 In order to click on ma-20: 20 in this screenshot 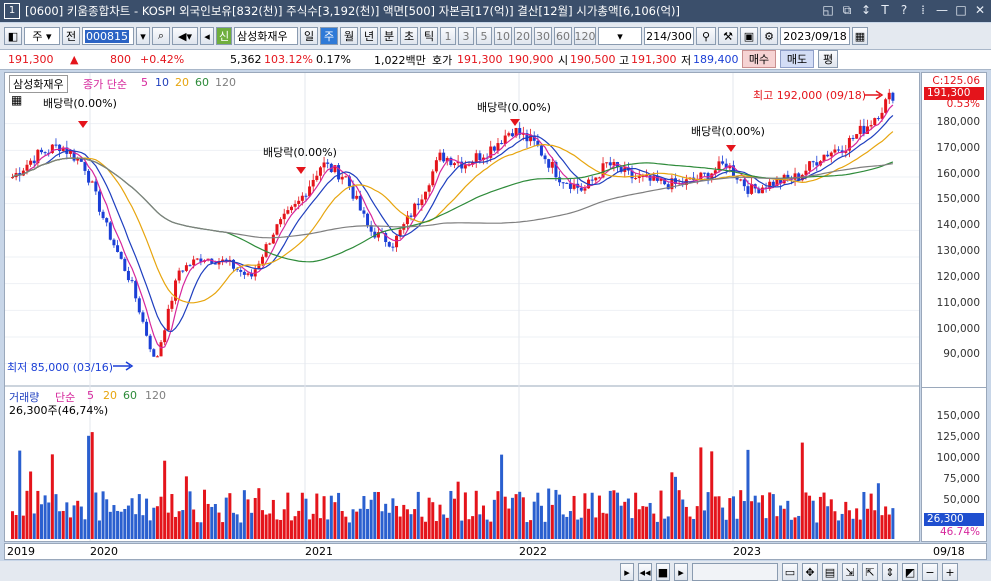, I will do `click(182, 82)`.